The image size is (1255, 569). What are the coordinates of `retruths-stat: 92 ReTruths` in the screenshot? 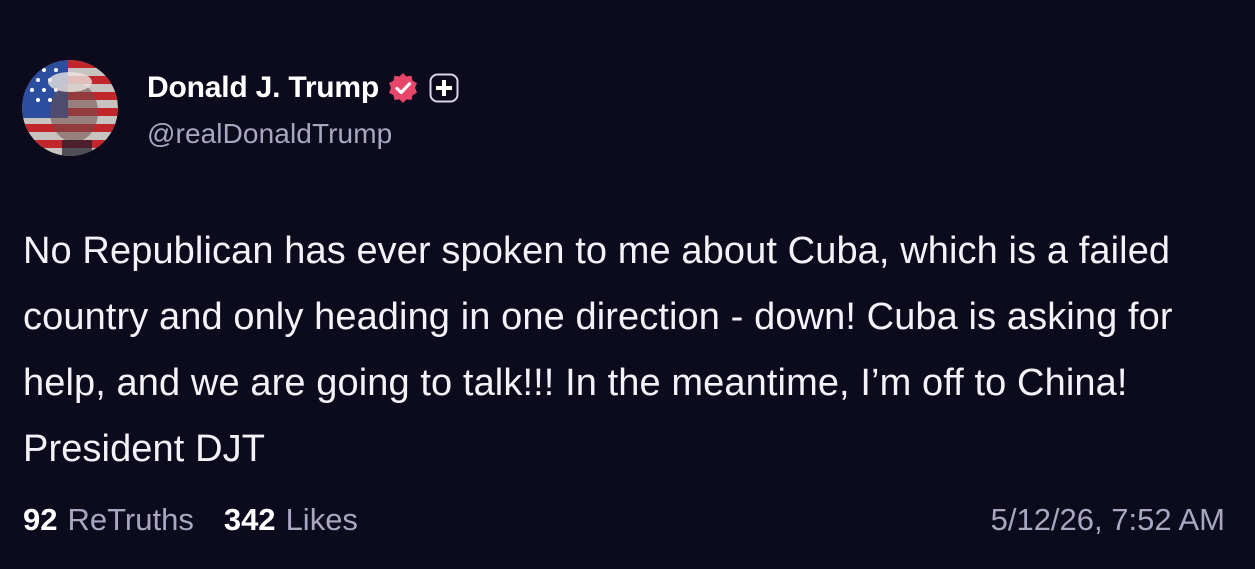 It's located at (108, 520).